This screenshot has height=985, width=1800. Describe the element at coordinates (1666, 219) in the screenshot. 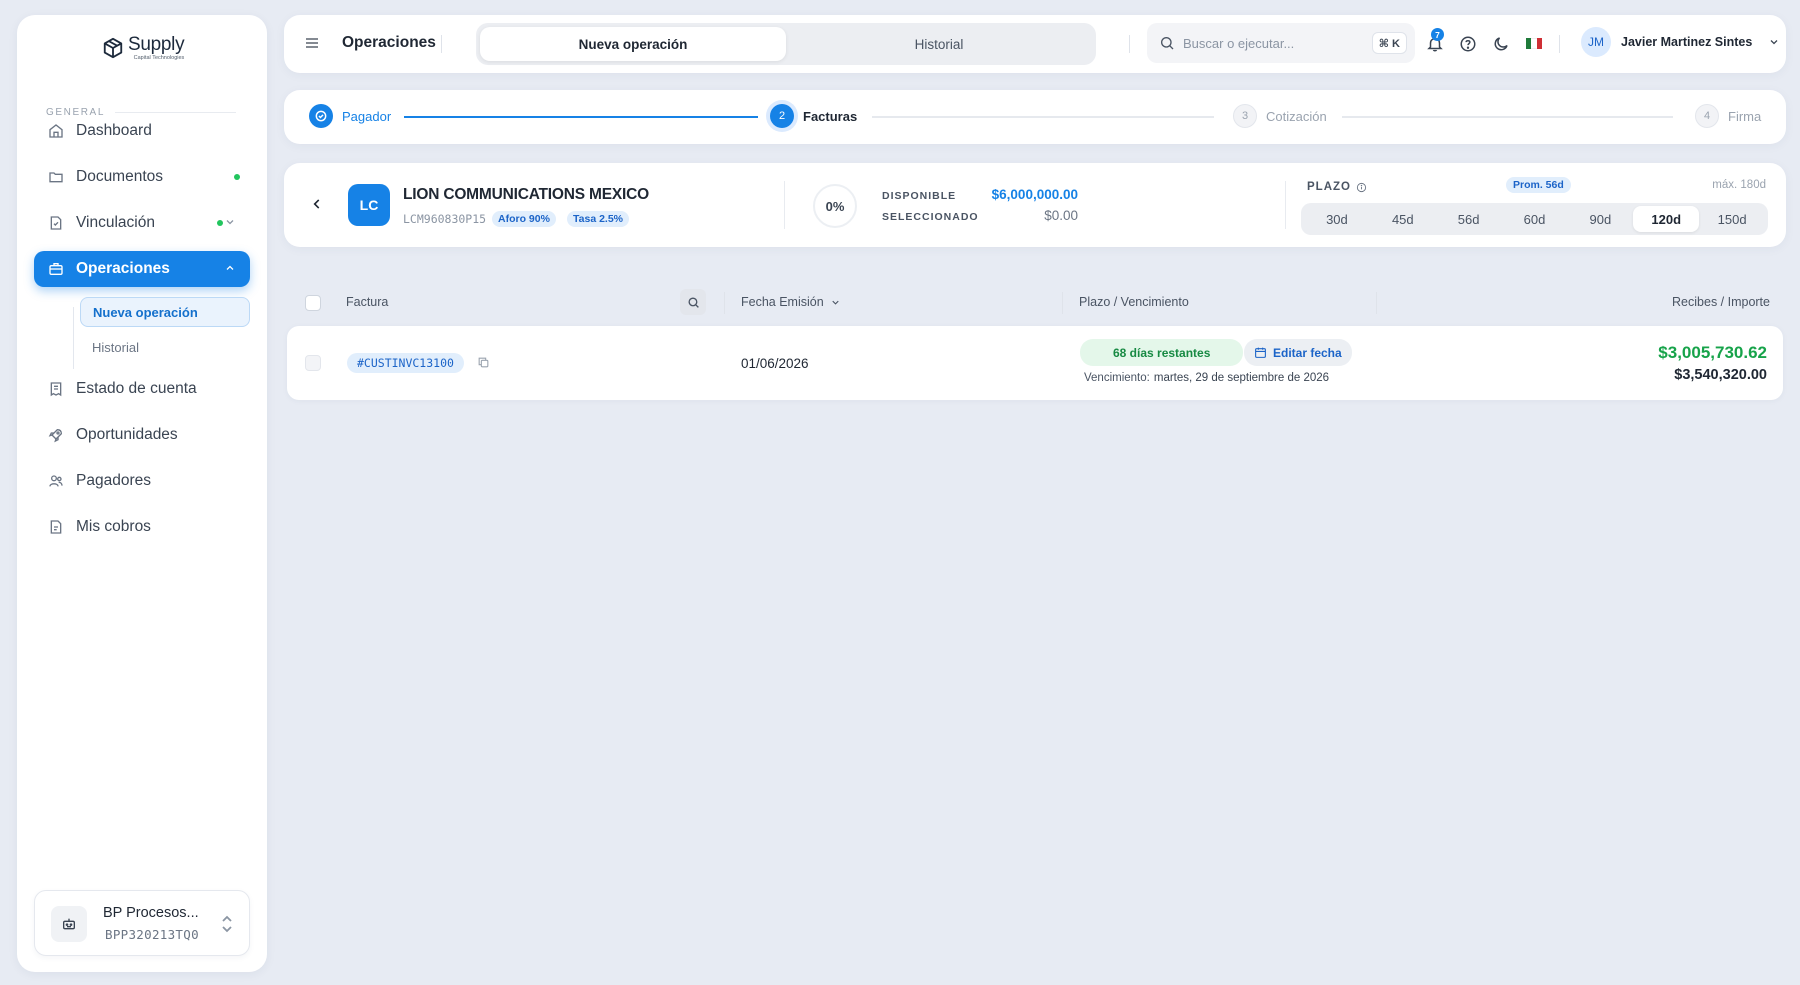

I see `plazo-option-120d: 120d` at that location.